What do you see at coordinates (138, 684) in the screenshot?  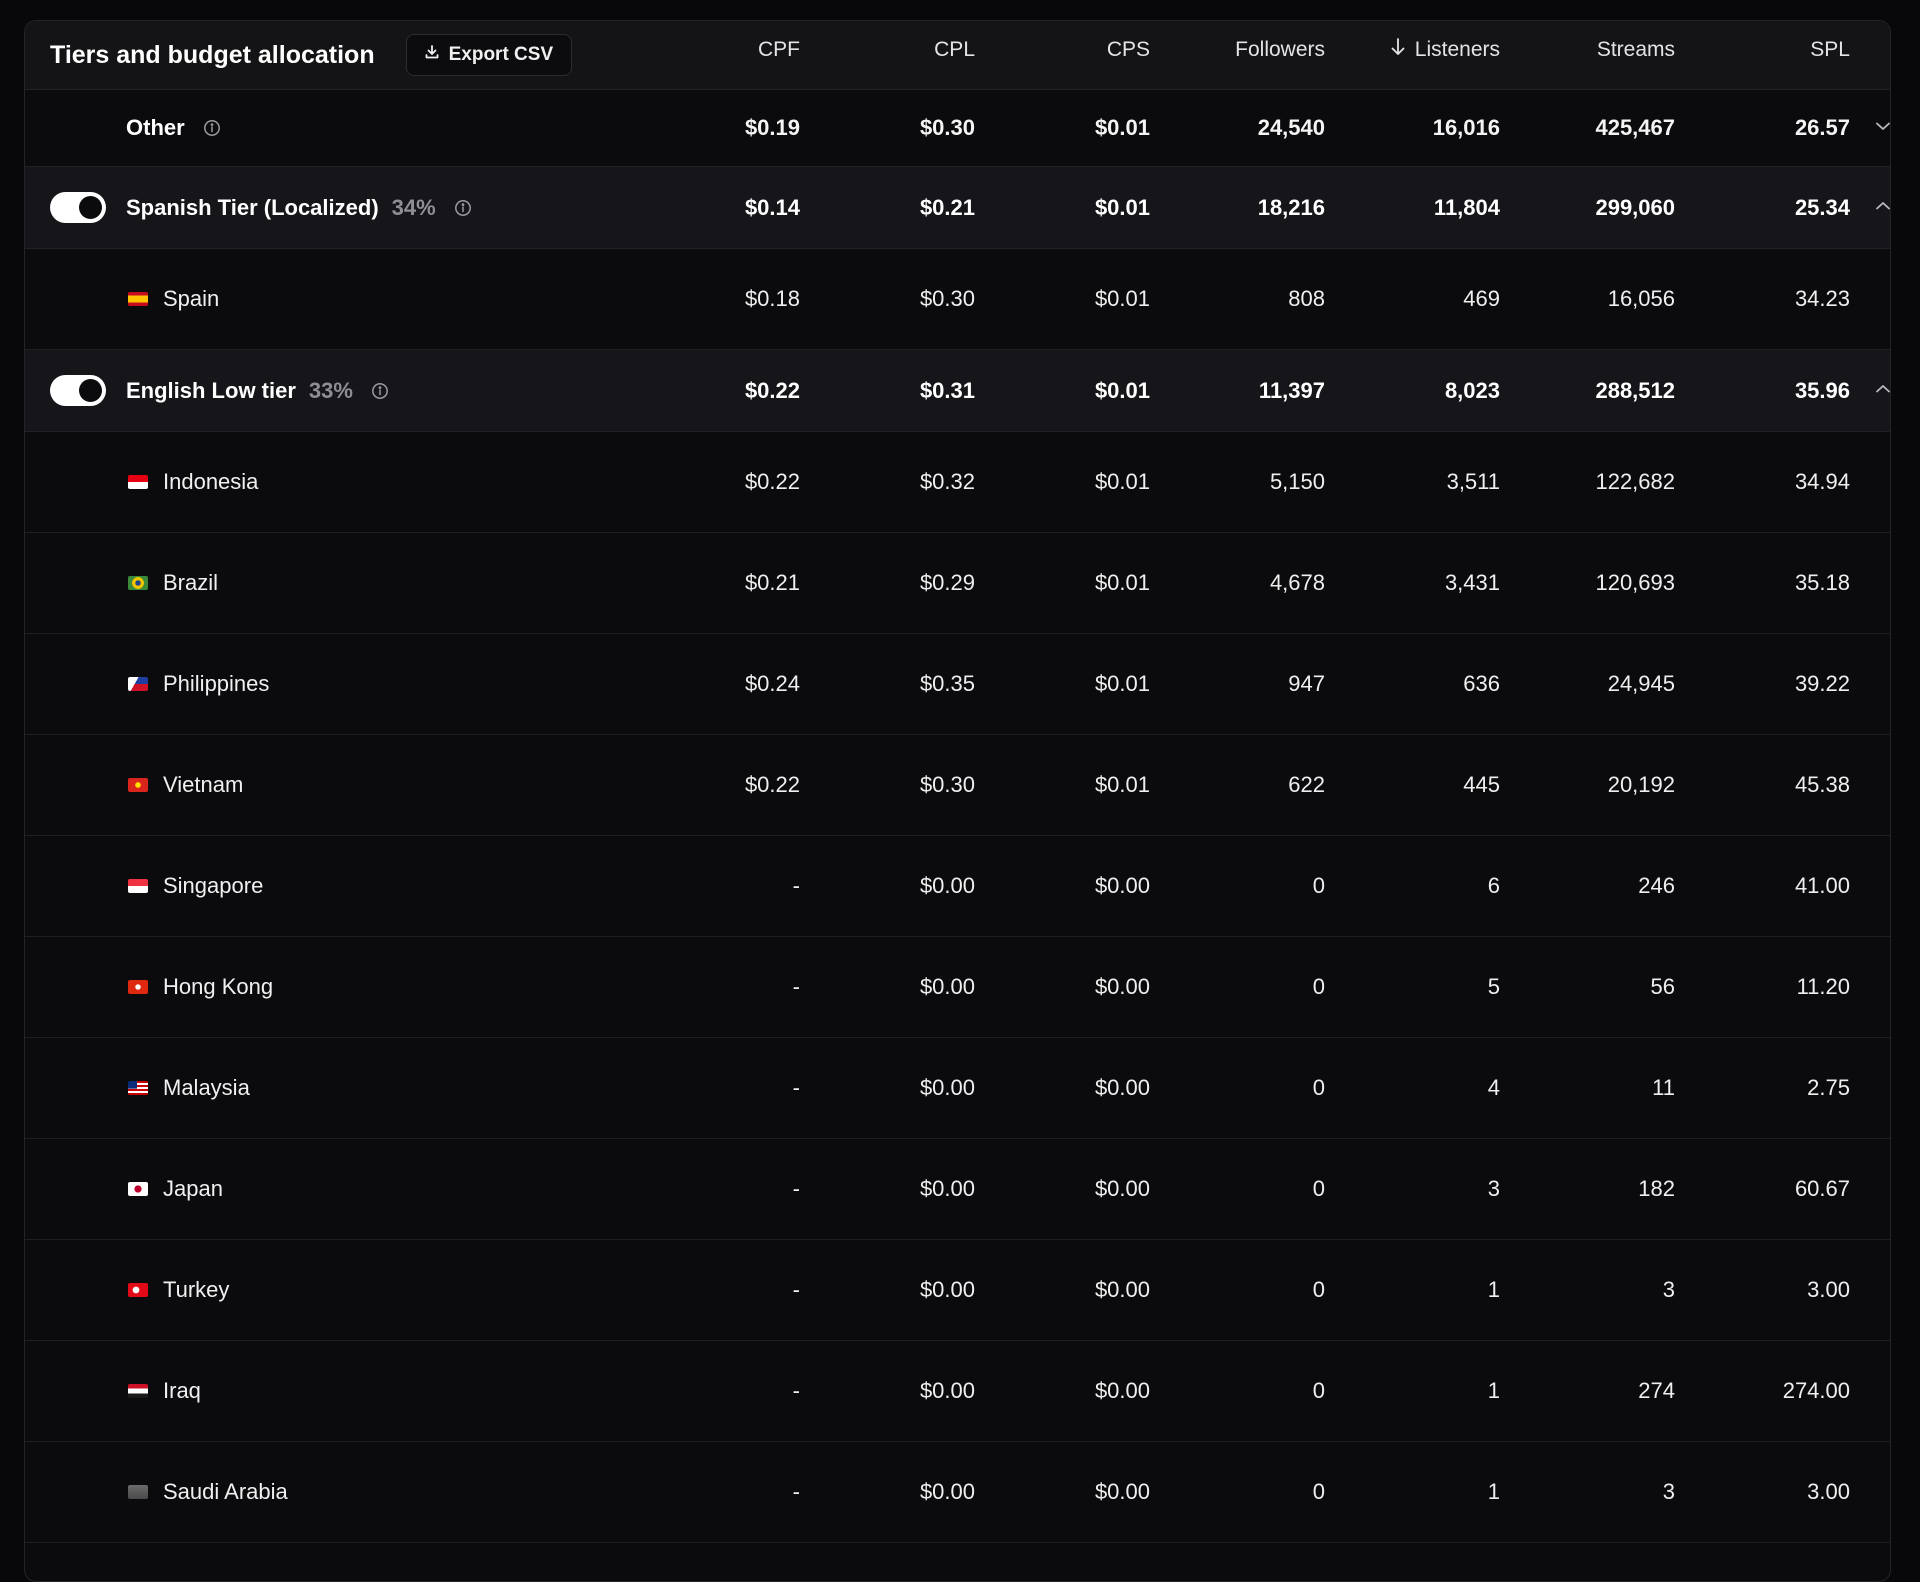 I see `philippines-flag-icon` at bounding box center [138, 684].